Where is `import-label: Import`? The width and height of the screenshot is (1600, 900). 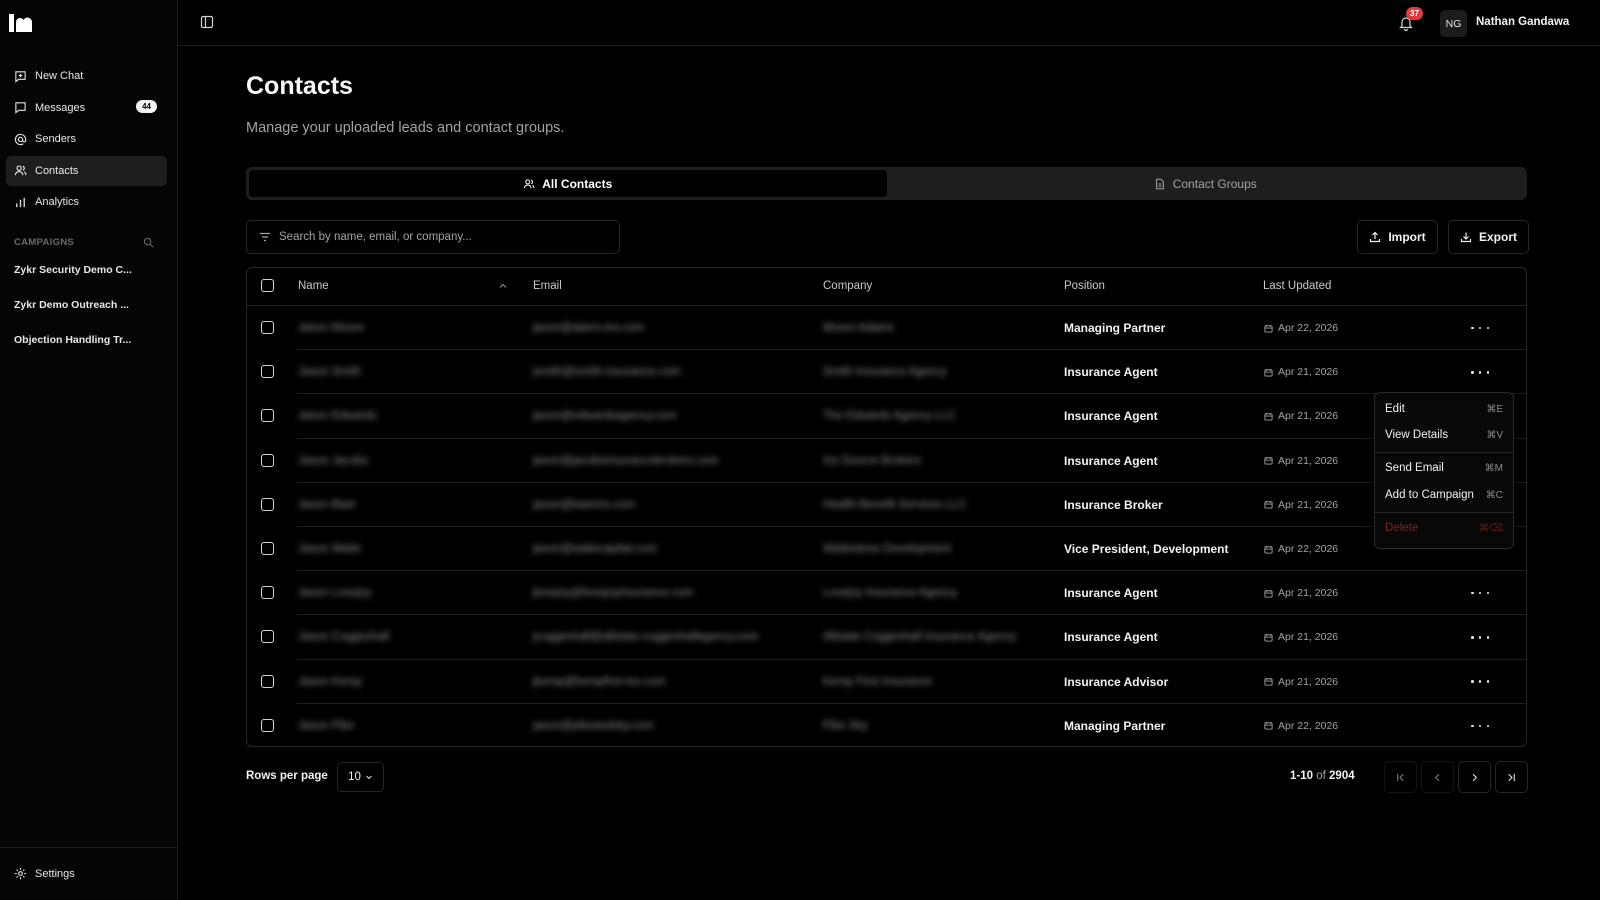 import-label: Import is located at coordinates (1407, 237).